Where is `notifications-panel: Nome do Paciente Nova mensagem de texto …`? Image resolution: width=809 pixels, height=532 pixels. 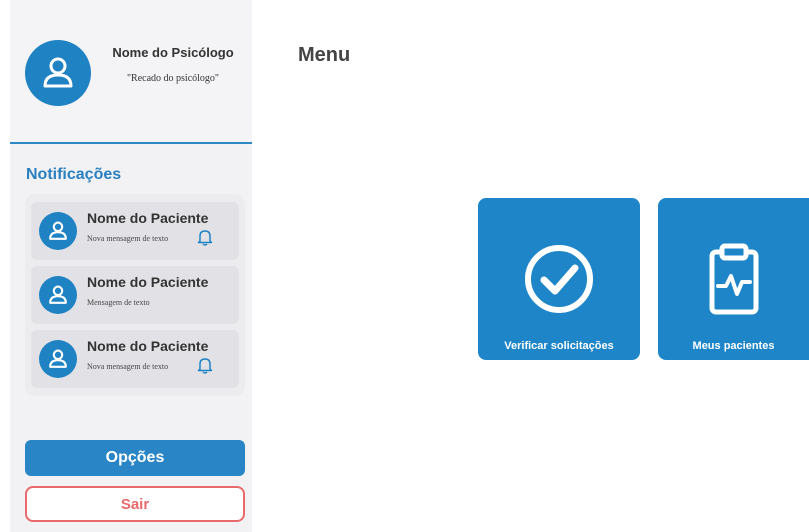 notifications-panel: Nome do Paciente Nova mensagem de texto … is located at coordinates (135, 295).